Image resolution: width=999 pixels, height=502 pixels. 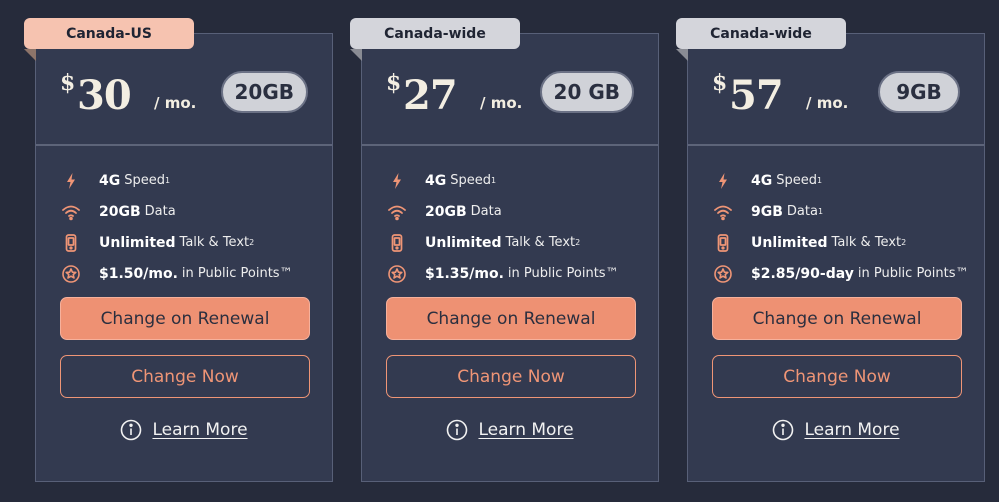 I want to click on price-row: $ 57 / mo. 9GB, so click(x=836, y=95).